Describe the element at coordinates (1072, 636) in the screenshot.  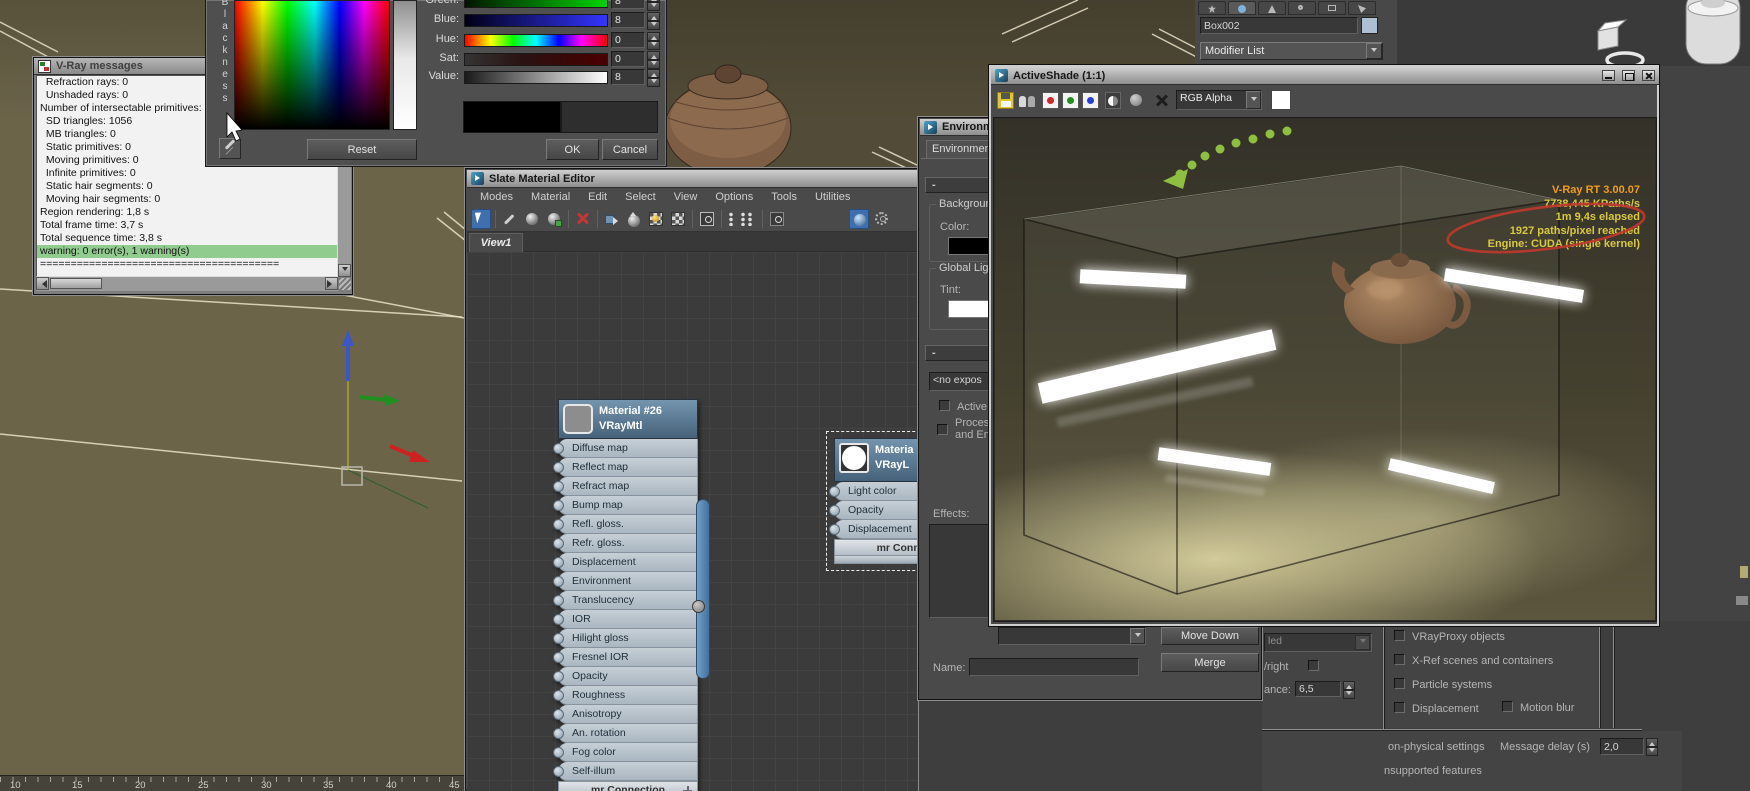
I see `effects-dropdown` at that location.